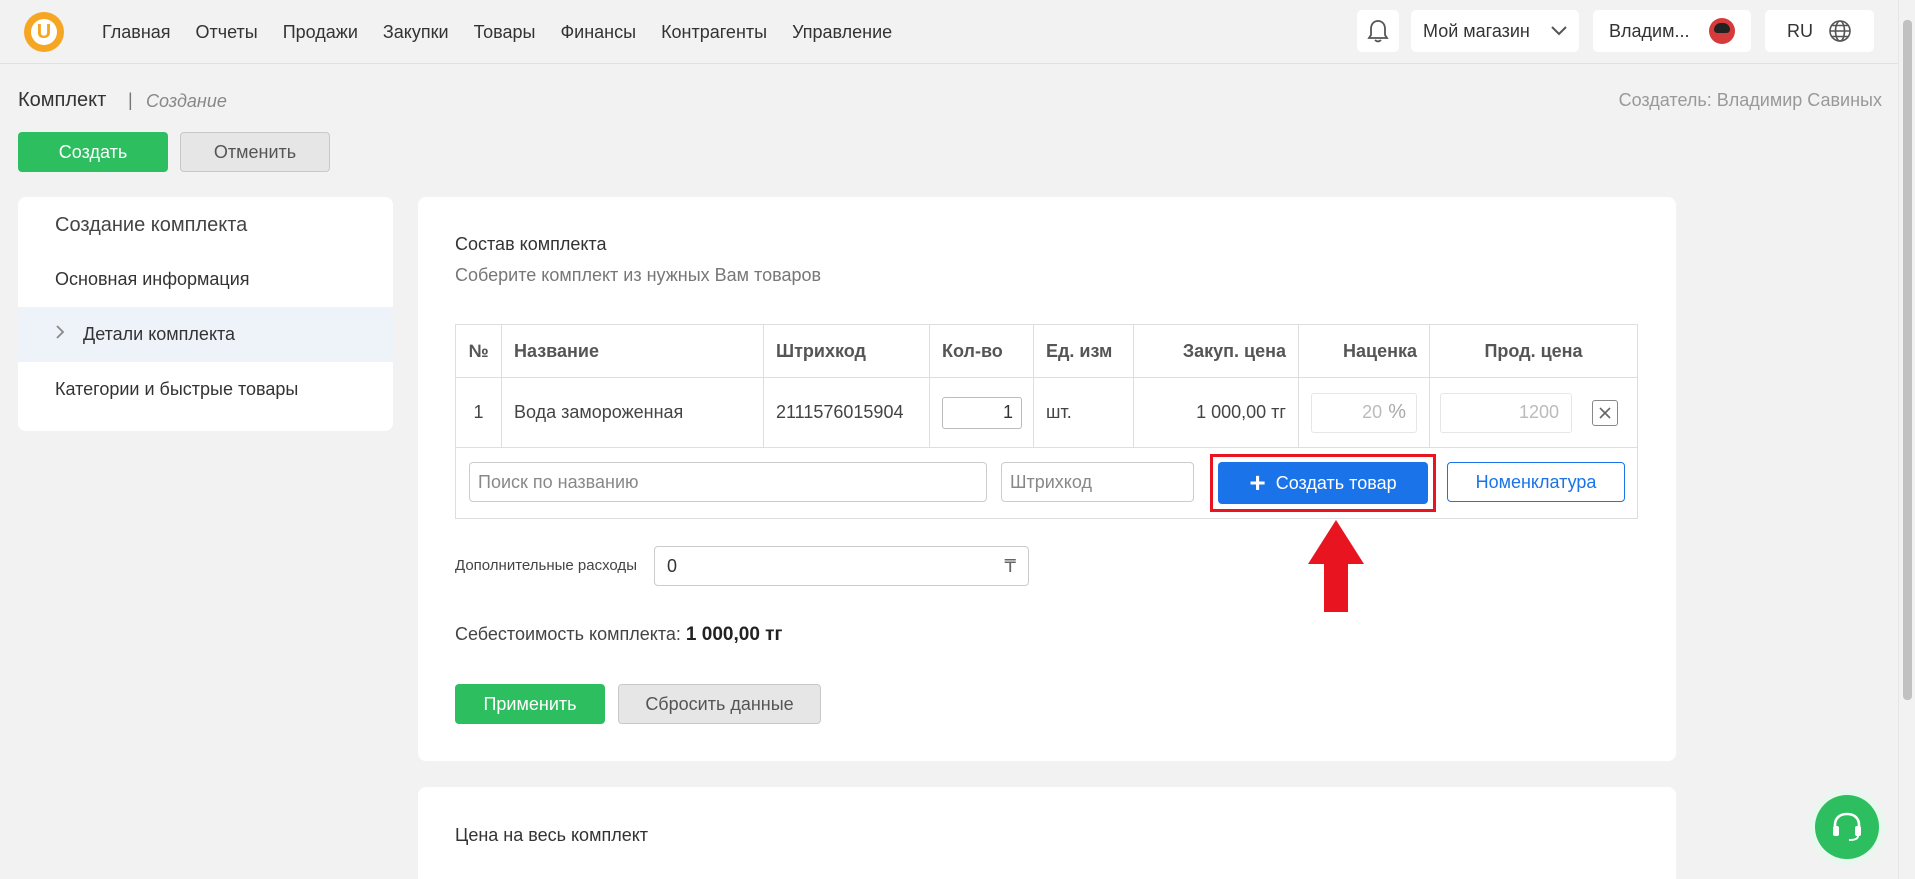 This screenshot has height=879, width=1915. What do you see at coordinates (479, 412) in the screenshot?
I see `row-number: 1` at bounding box center [479, 412].